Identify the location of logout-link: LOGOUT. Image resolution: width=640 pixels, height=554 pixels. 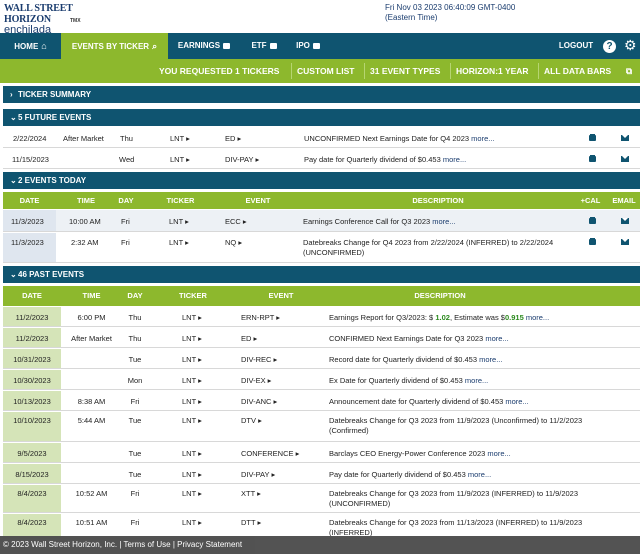
(576, 46).